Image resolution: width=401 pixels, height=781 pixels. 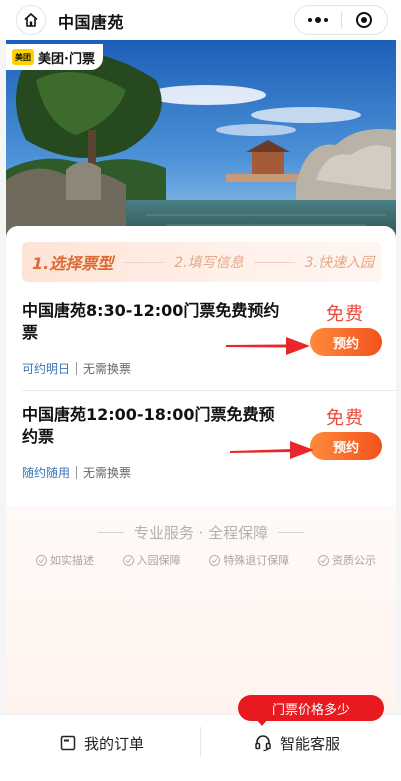 I want to click on guarantee-heading: 专业服务 · 全程保障, so click(x=201, y=532).